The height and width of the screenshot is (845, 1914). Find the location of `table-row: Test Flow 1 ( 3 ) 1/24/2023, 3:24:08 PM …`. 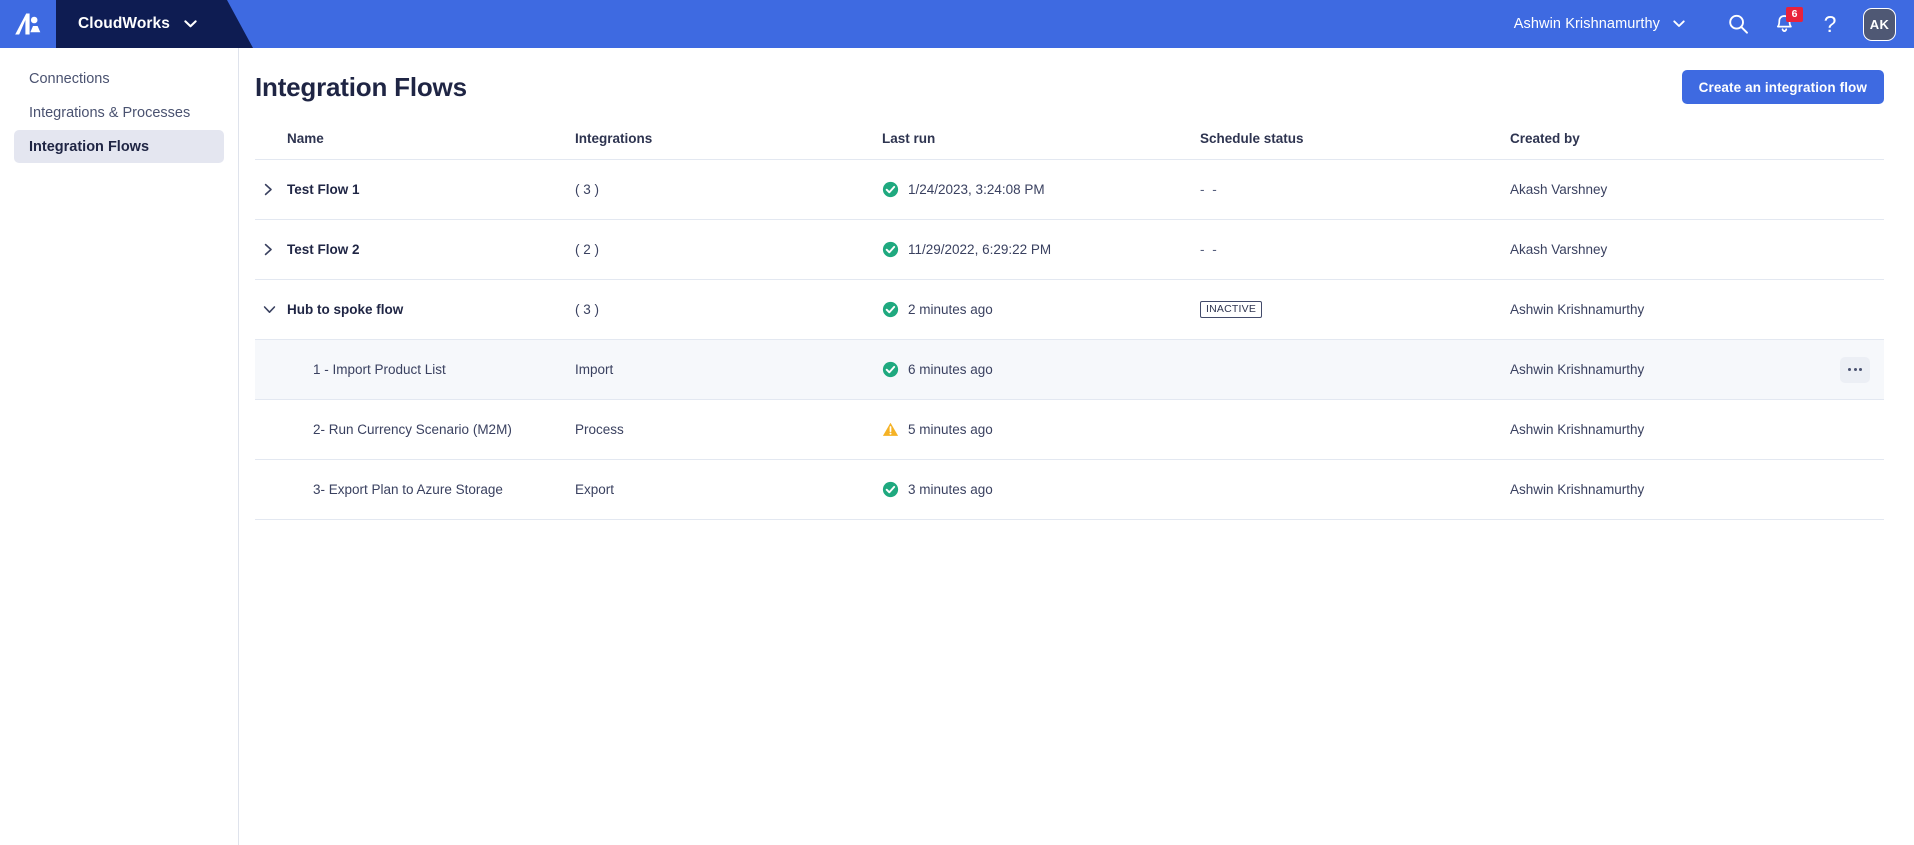

table-row: Test Flow 1 ( 3 ) 1/24/2023, 3:24:08 PM … is located at coordinates (1069, 190).